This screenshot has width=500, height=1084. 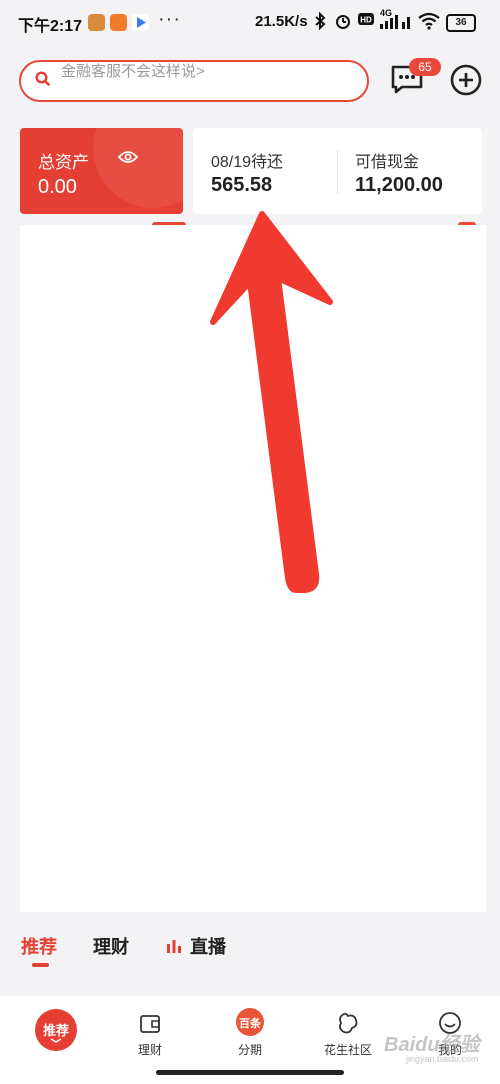 I want to click on nav-item-community: 花生社区, so click(x=348, y=1031).